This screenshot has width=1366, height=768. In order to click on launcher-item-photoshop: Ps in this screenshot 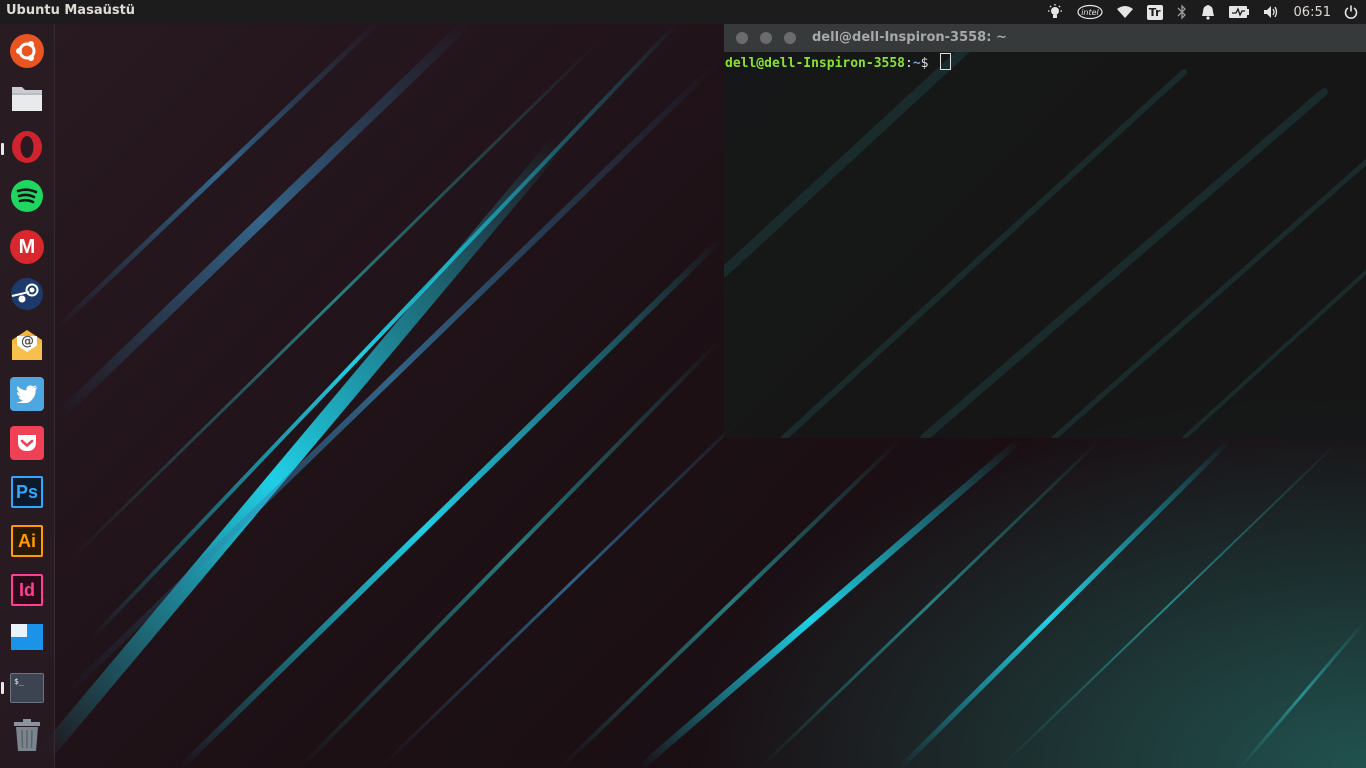, I will do `click(27, 492)`.